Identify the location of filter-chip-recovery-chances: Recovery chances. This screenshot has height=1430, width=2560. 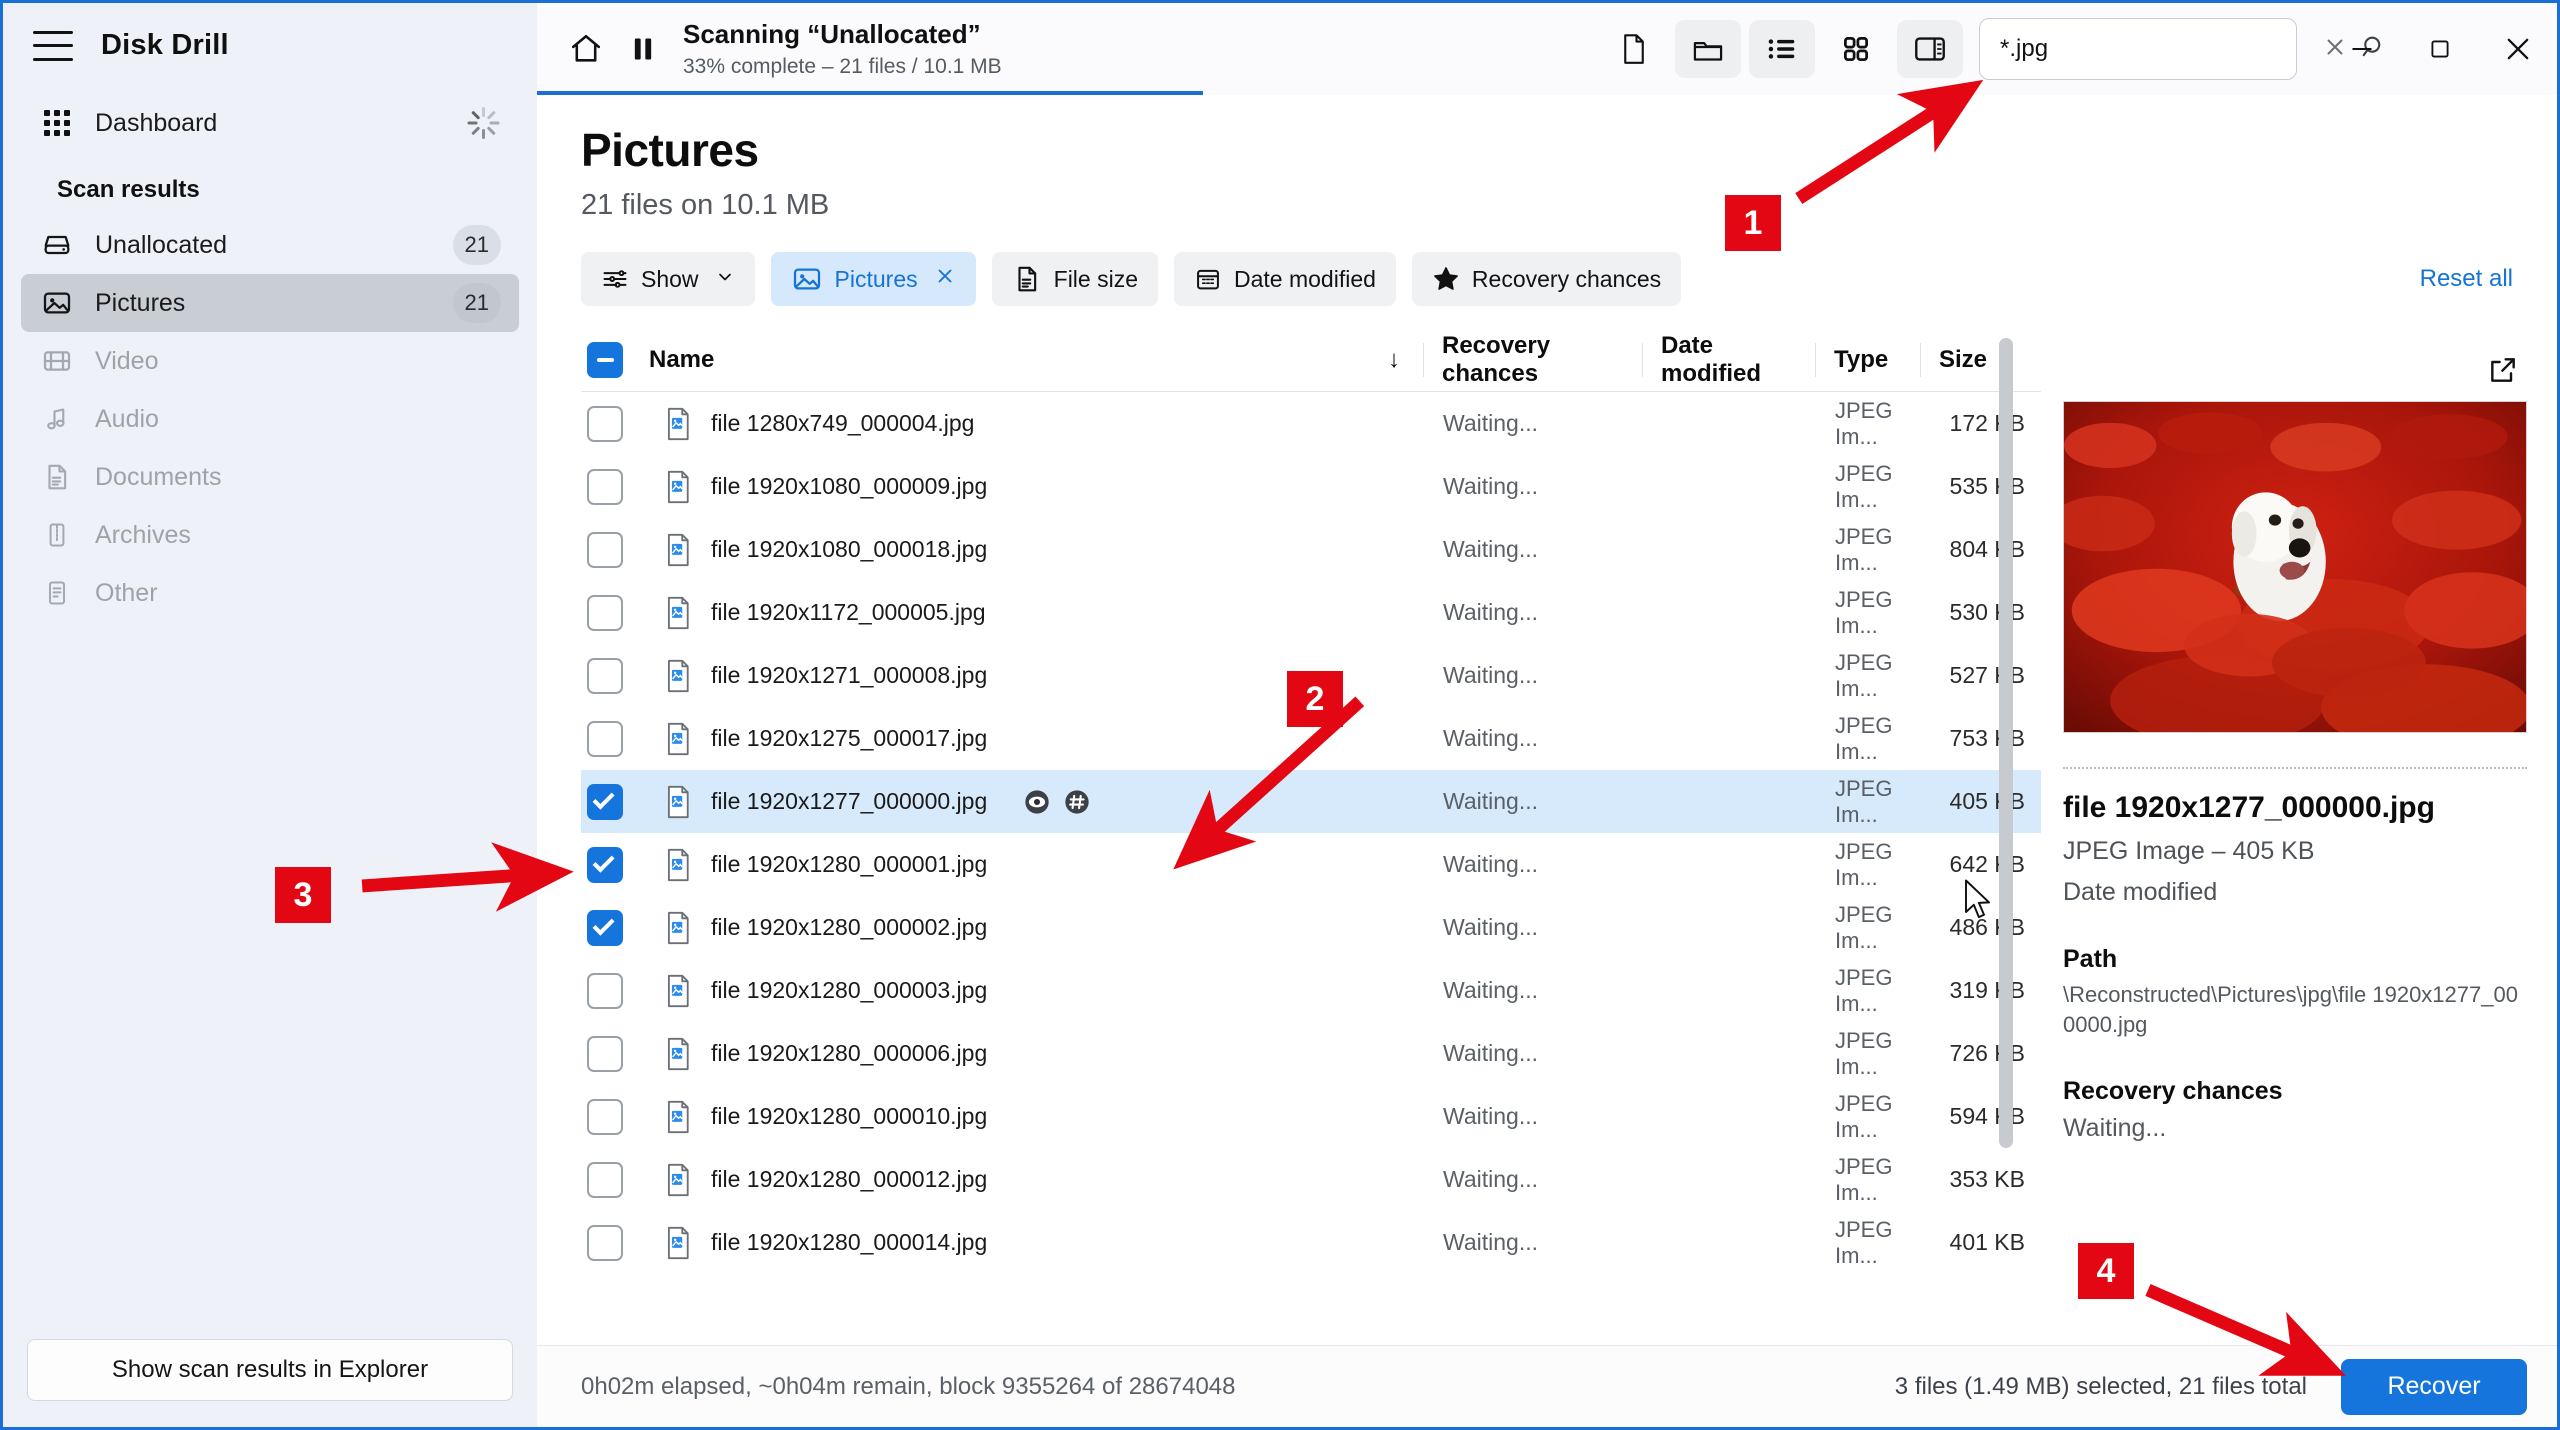
(1546, 279).